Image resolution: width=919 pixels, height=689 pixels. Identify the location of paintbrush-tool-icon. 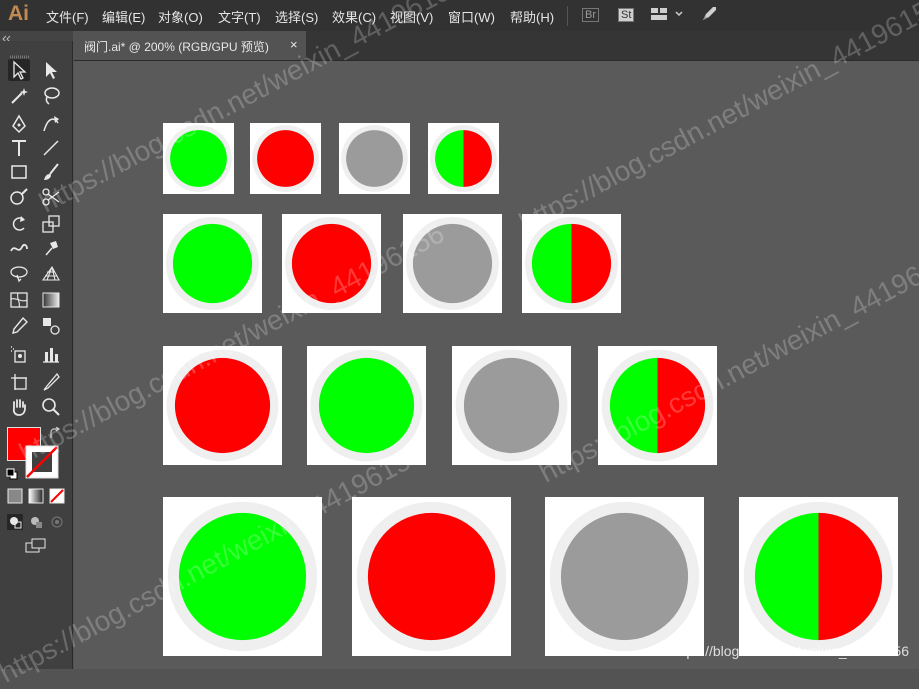
(51, 172).